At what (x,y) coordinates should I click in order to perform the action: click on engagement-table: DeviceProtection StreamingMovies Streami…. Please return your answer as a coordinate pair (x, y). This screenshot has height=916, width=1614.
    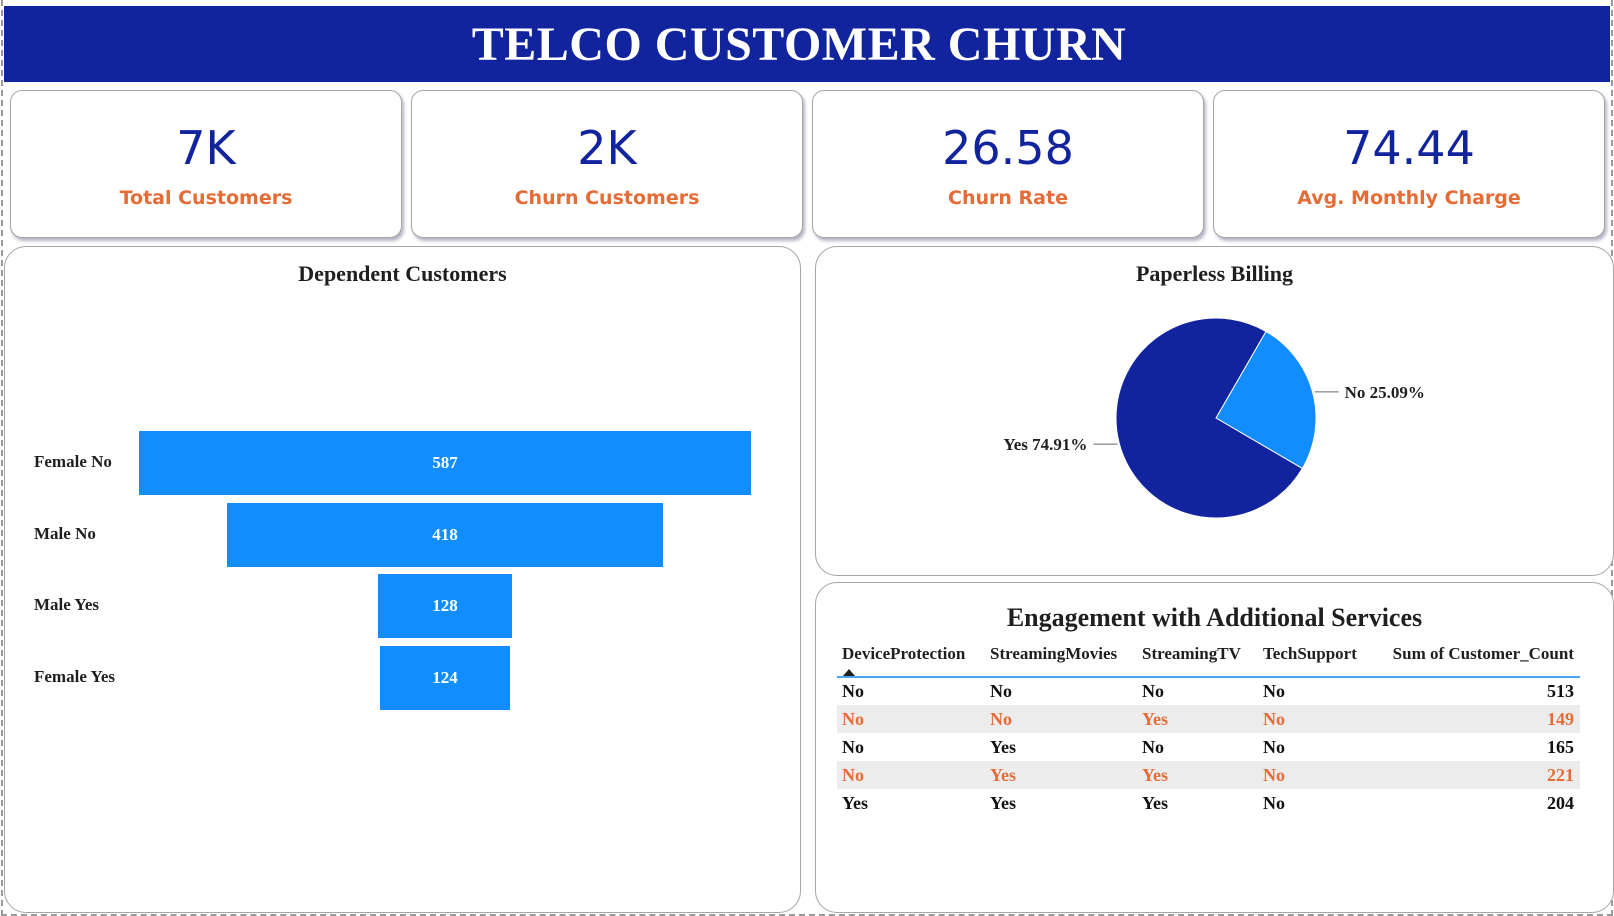
    Looking at the image, I should click on (1208, 729).